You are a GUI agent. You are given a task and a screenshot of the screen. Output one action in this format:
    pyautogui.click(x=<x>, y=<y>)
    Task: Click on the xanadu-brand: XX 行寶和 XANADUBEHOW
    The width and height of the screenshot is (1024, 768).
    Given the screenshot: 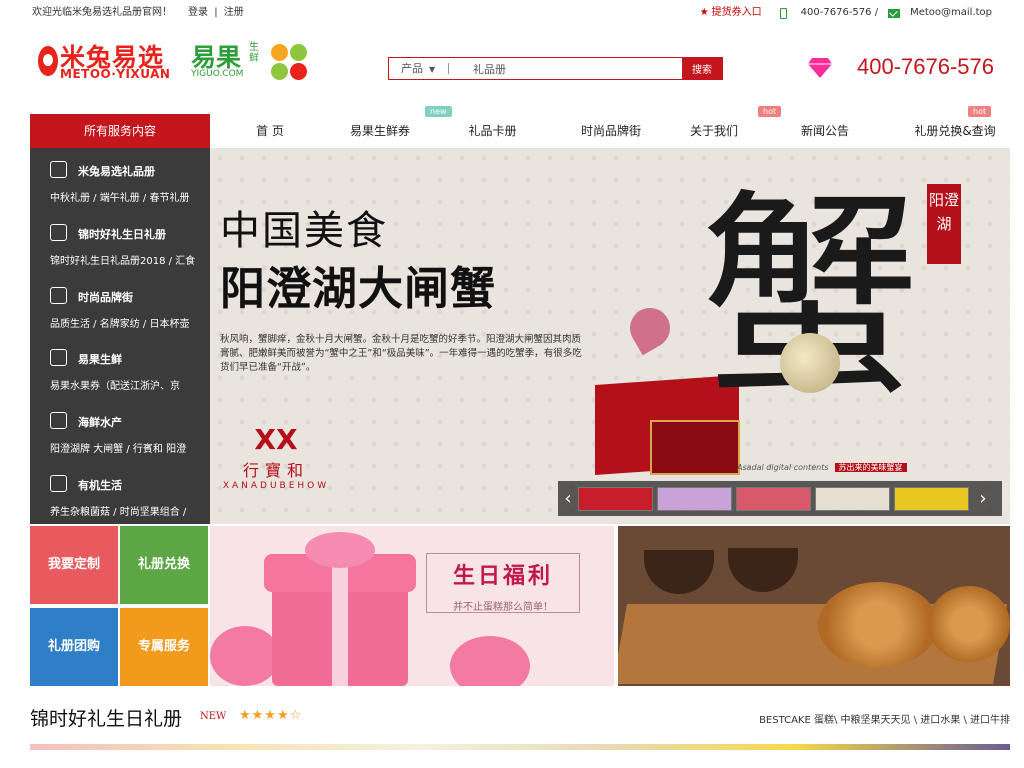 What is the action you would take?
    pyautogui.click(x=276, y=457)
    